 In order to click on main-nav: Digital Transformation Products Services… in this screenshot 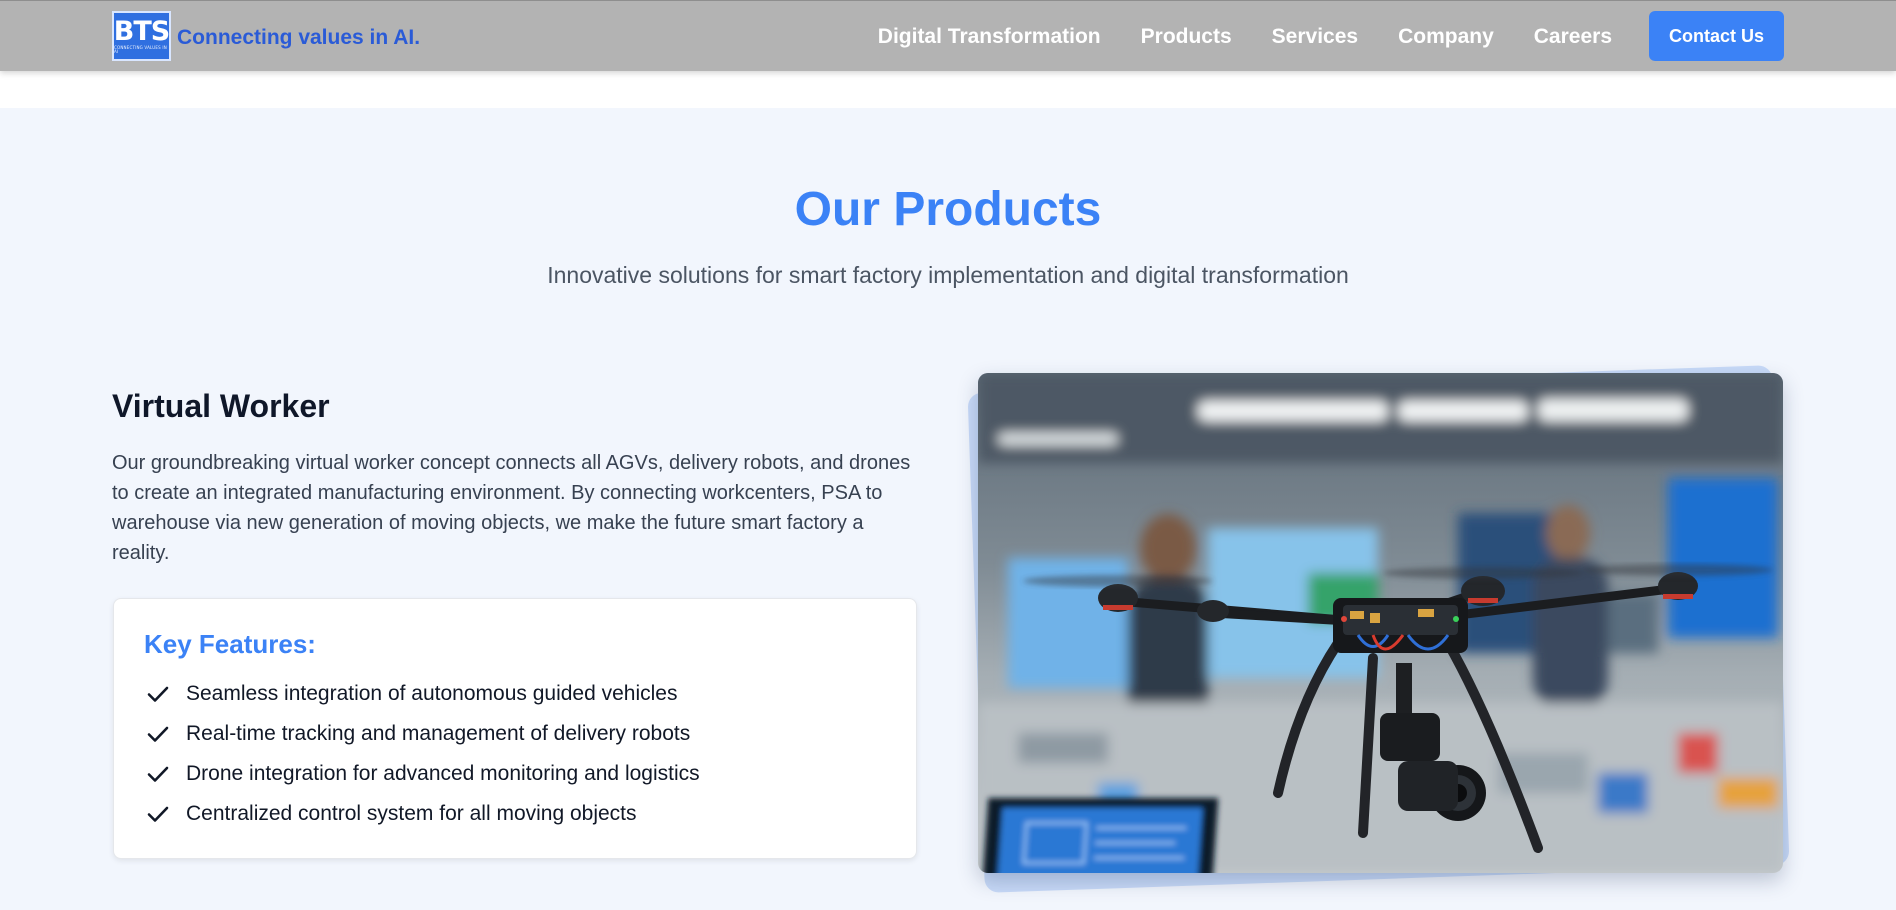, I will do `click(1245, 36)`.